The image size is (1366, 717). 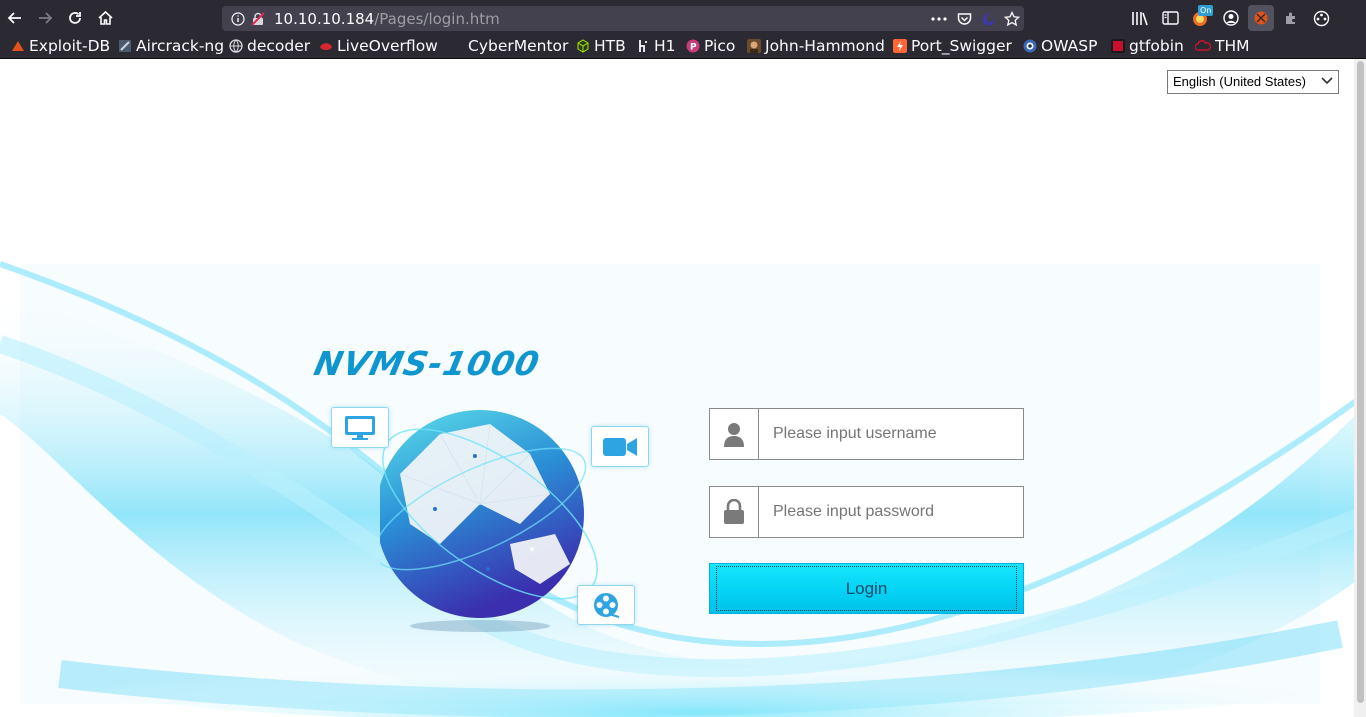 What do you see at coordinates (754, 46) in the screenshot?
I see `avatar-icon` at bounding box center [754, 46].